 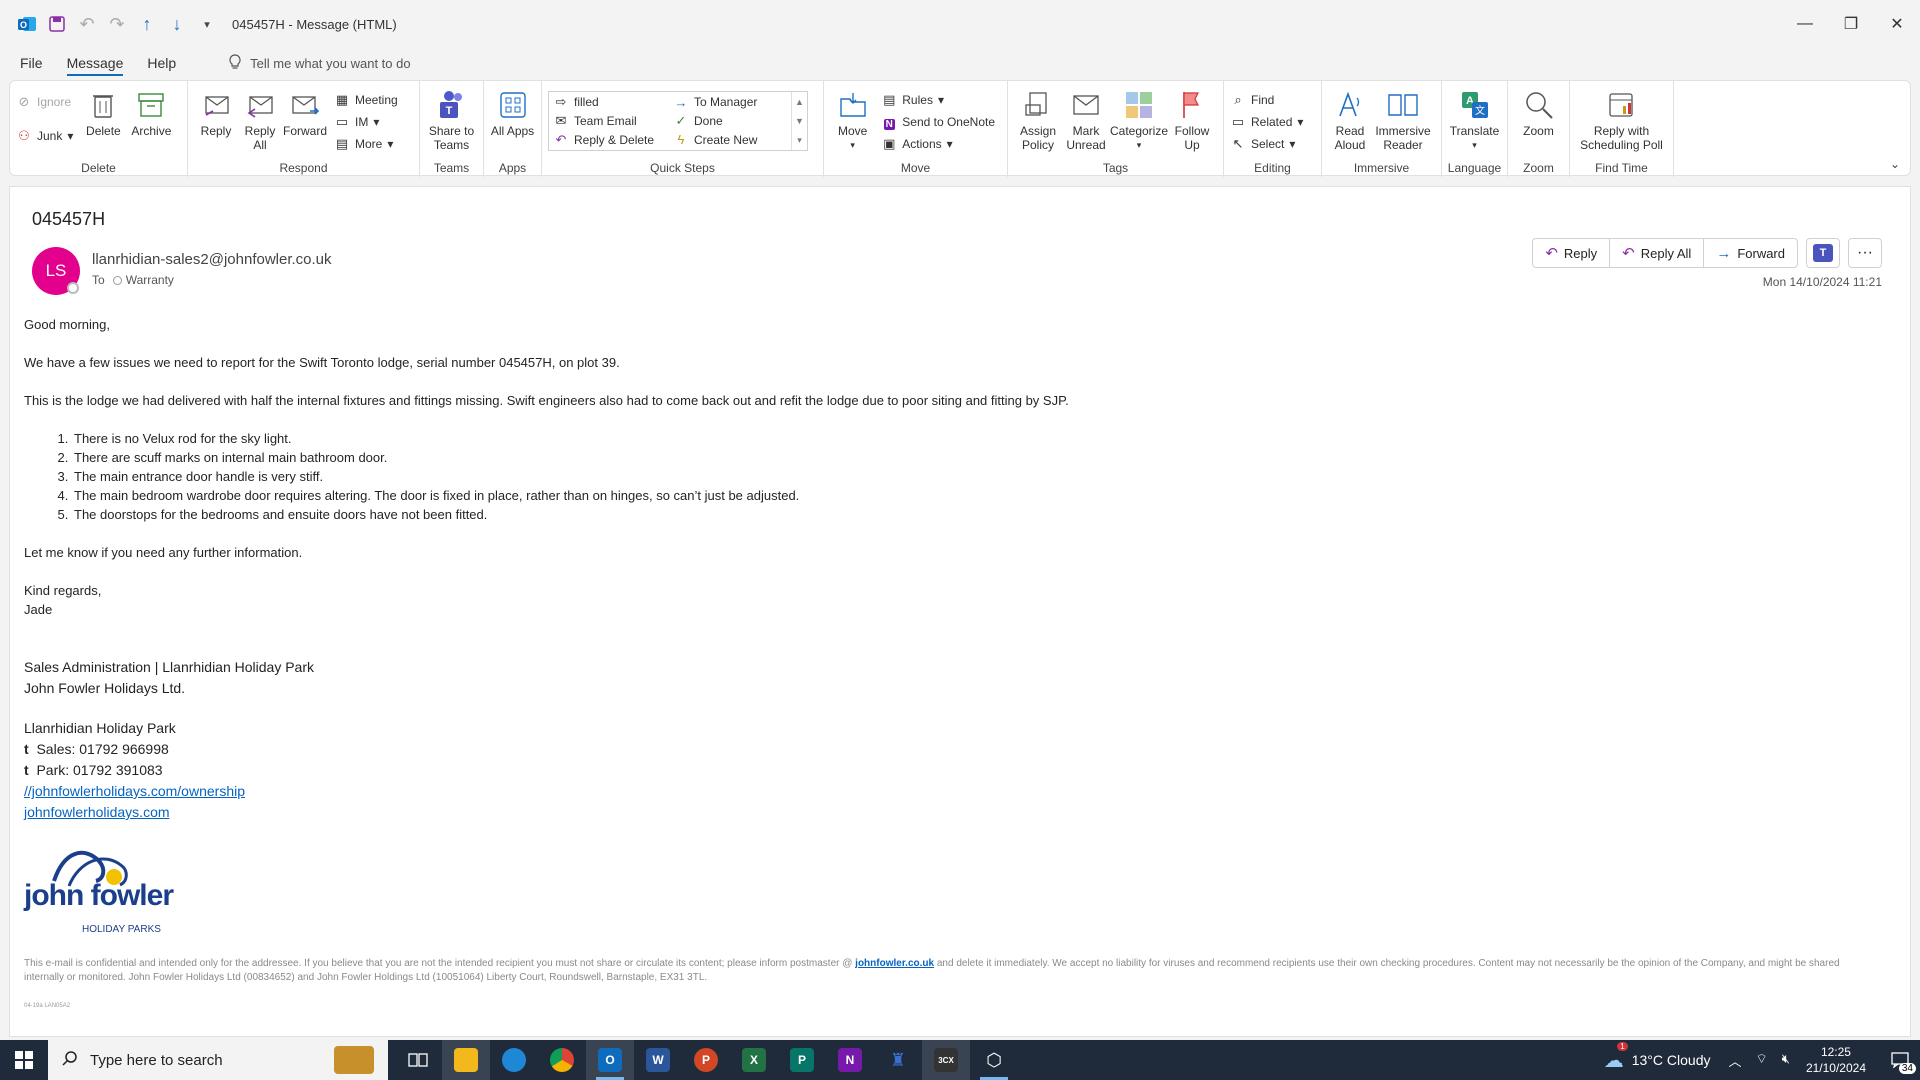 What do you see at coordinates (799, 140) in the screenshot?
I see `expand-gallery-icon: ▾` at bounding box center [799, 140].